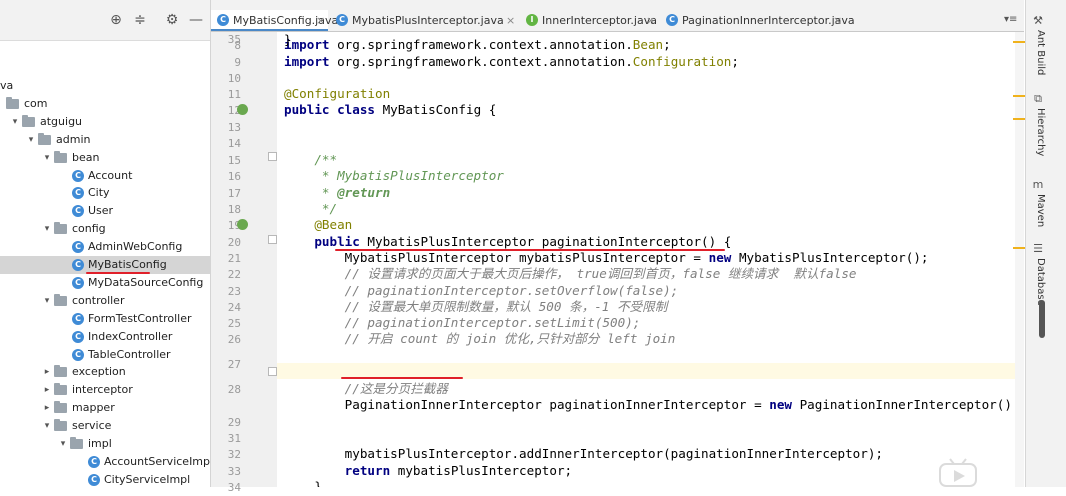  What do you see at coordinates (146, 282) in the screenshot?
I see `tree-item-label: MyDataSourceConfig` at bounding box center [146, 282].